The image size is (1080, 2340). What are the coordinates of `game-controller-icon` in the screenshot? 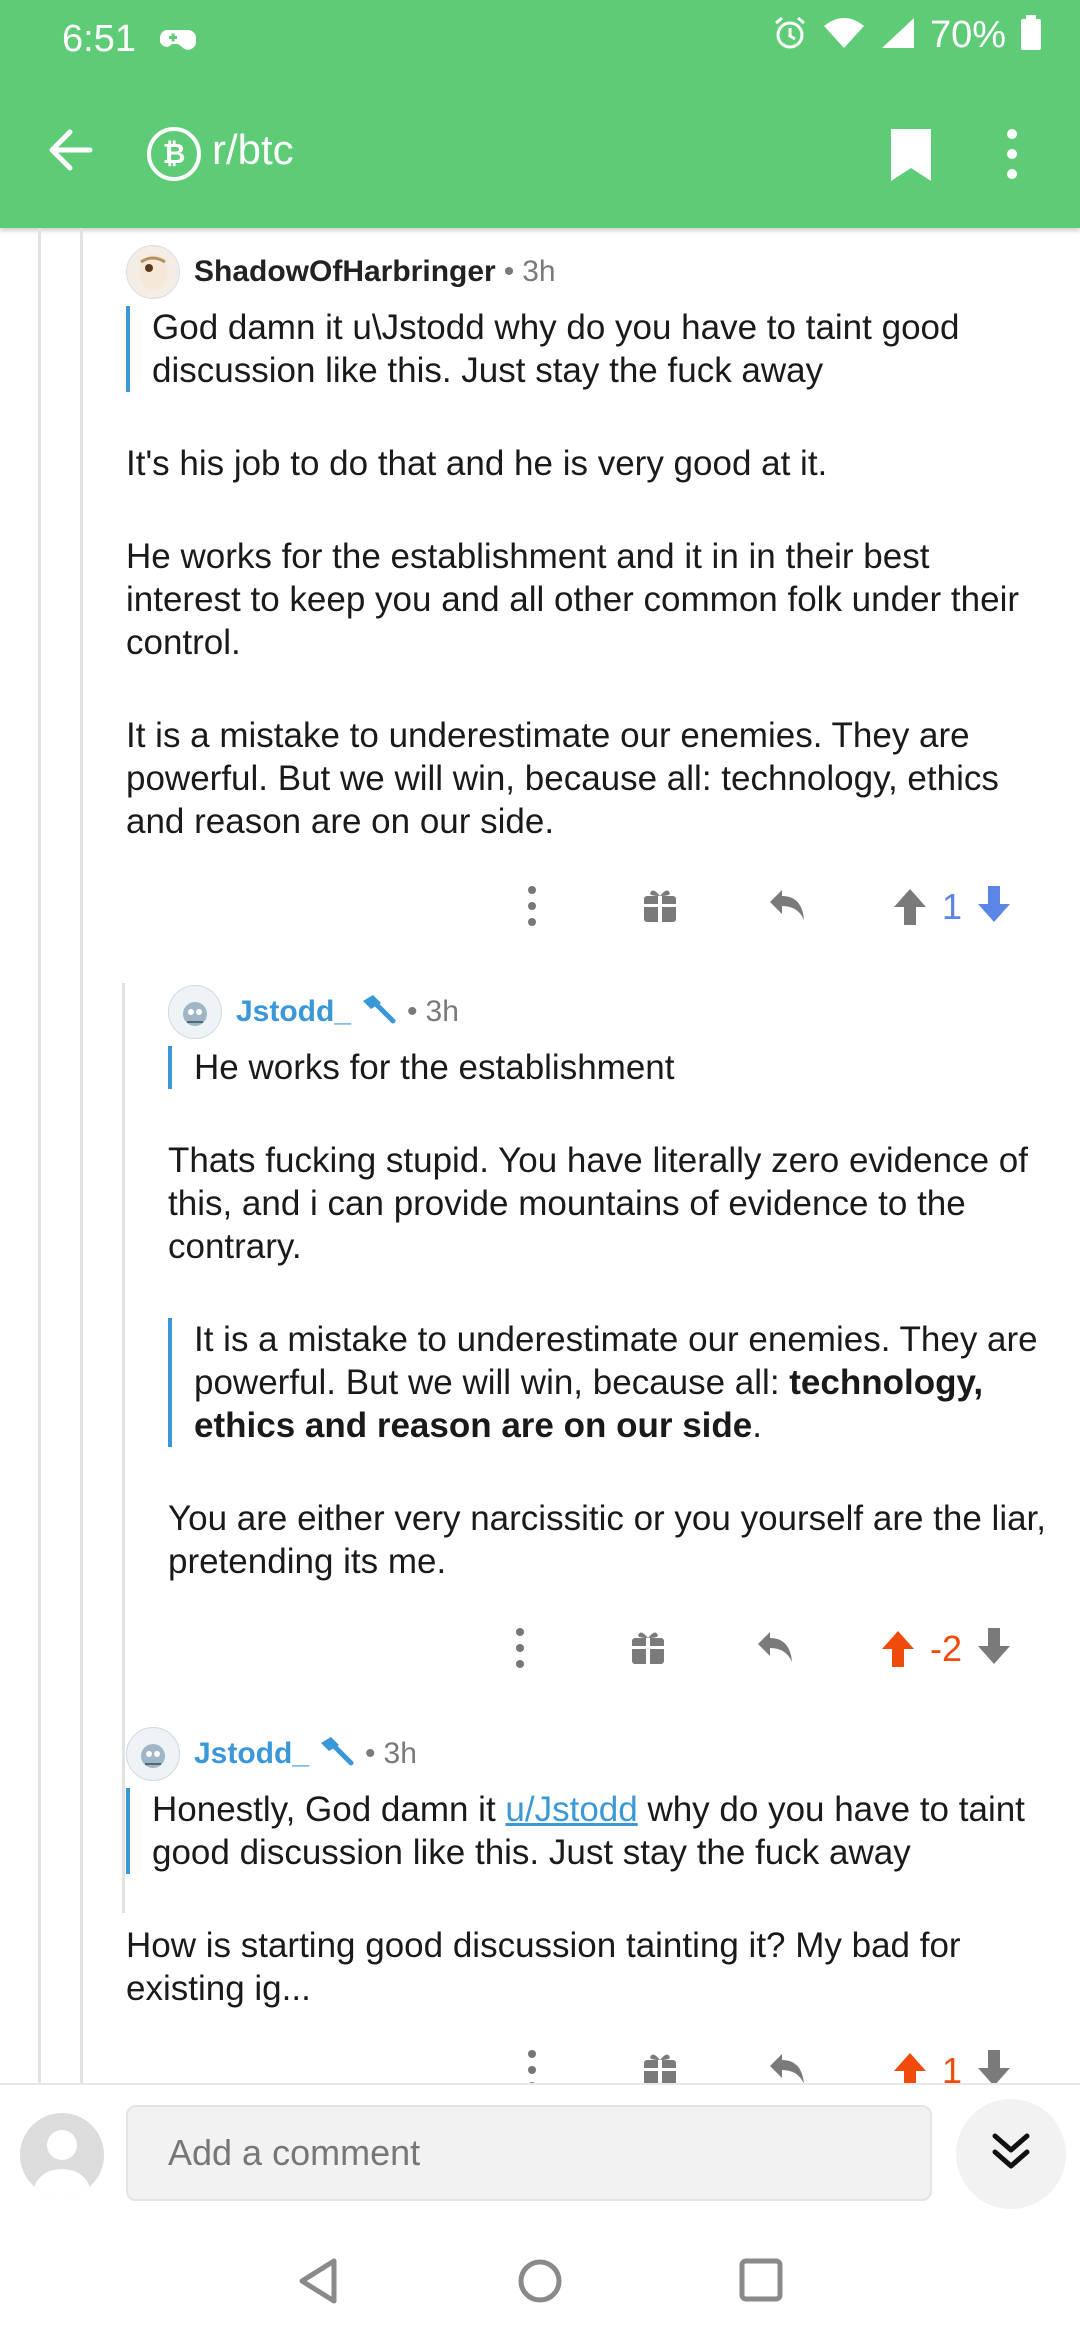 It's located at (179, 42).